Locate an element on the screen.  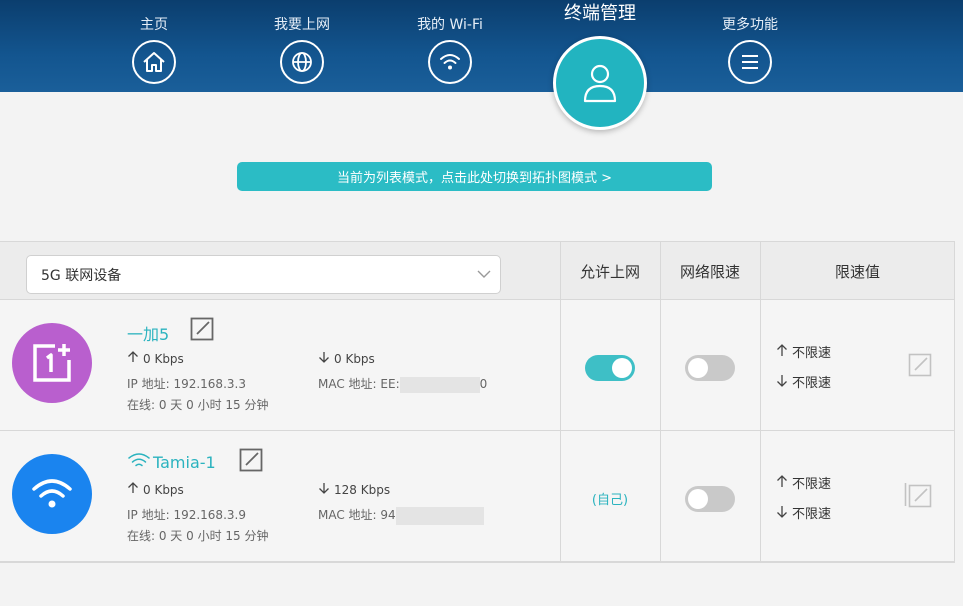
mac-address: MAC 地址: EE: 0 is located at coordinates (402, 384).